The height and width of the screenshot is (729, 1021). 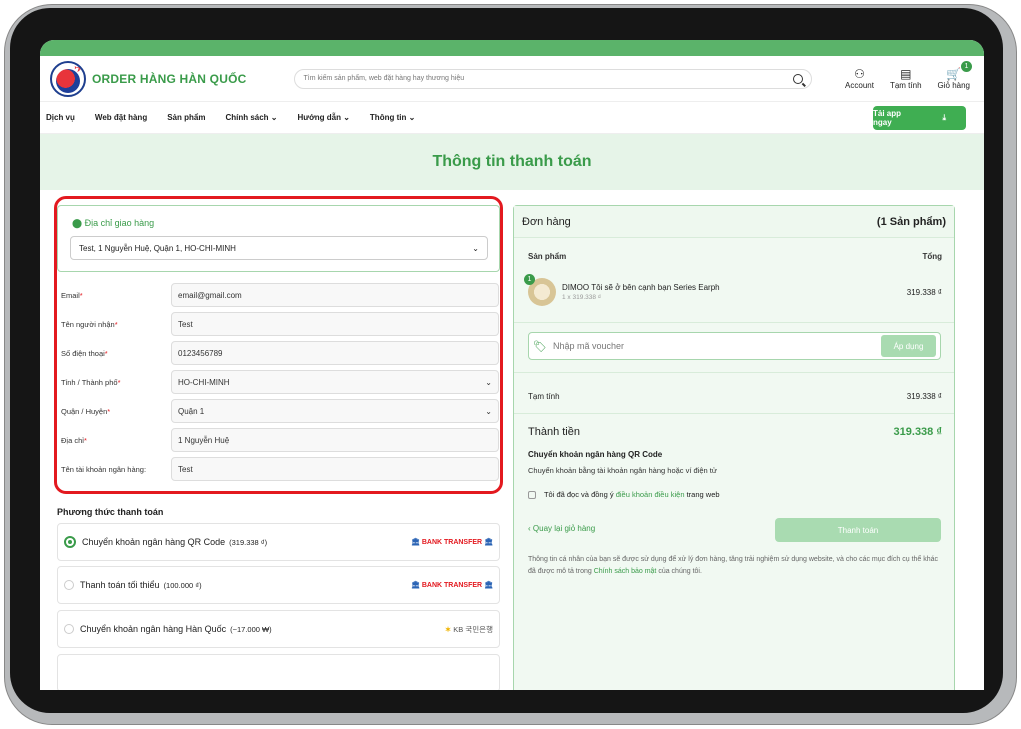 I want to click on payment-qr-amount: (319.338 ₫), so click(x=248, y=542).